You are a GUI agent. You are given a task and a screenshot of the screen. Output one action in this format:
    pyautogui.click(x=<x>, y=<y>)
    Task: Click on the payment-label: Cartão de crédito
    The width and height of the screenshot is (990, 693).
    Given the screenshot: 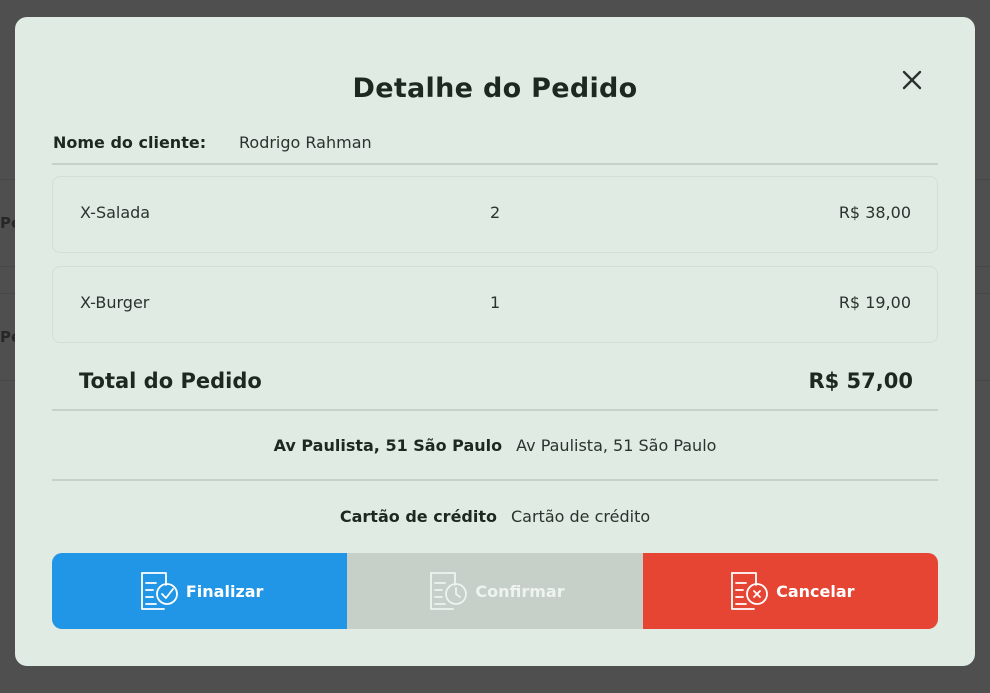 What is the action you would take?
    pyautogui.click(x=418, y=516)
    